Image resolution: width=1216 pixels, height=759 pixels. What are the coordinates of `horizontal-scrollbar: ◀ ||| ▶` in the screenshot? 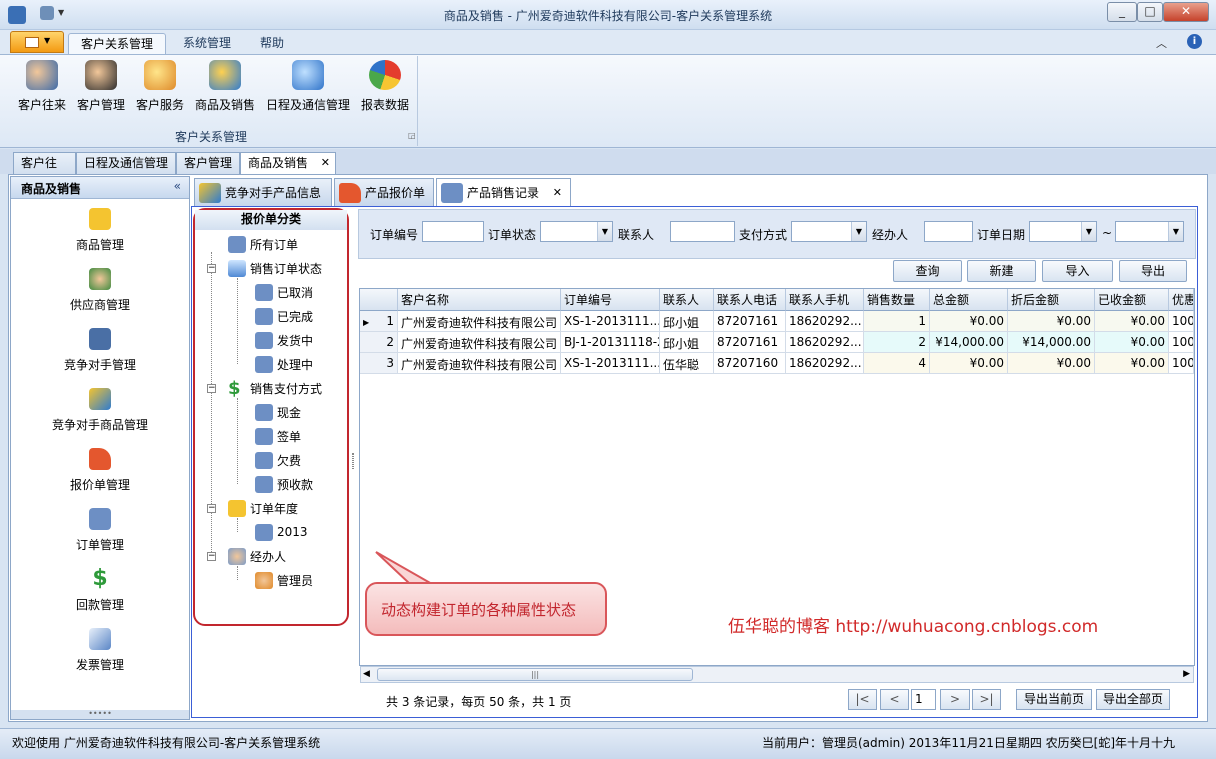 It's located at (777, 674).